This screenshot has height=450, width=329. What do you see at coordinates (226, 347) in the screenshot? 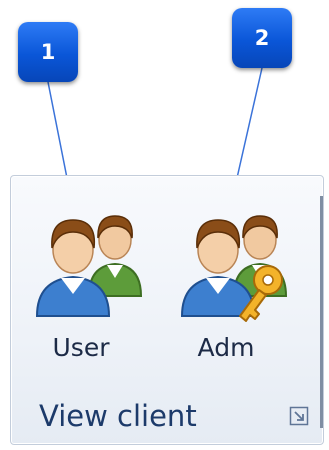
I see `adm-button-label: Adm` at bounding box center [226, 347].